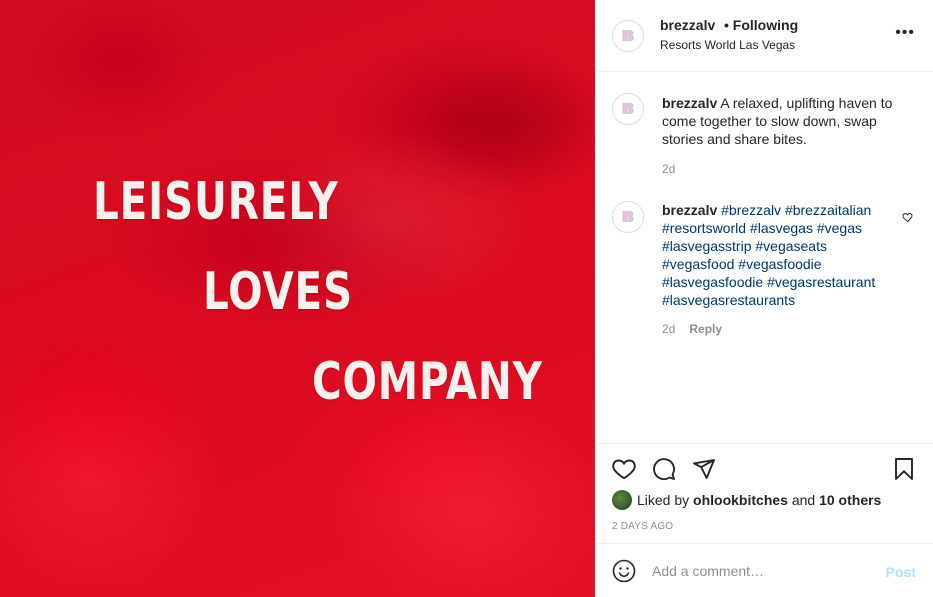  I want to click on image-text-line-1: LEISURELY, so click(216, 202).